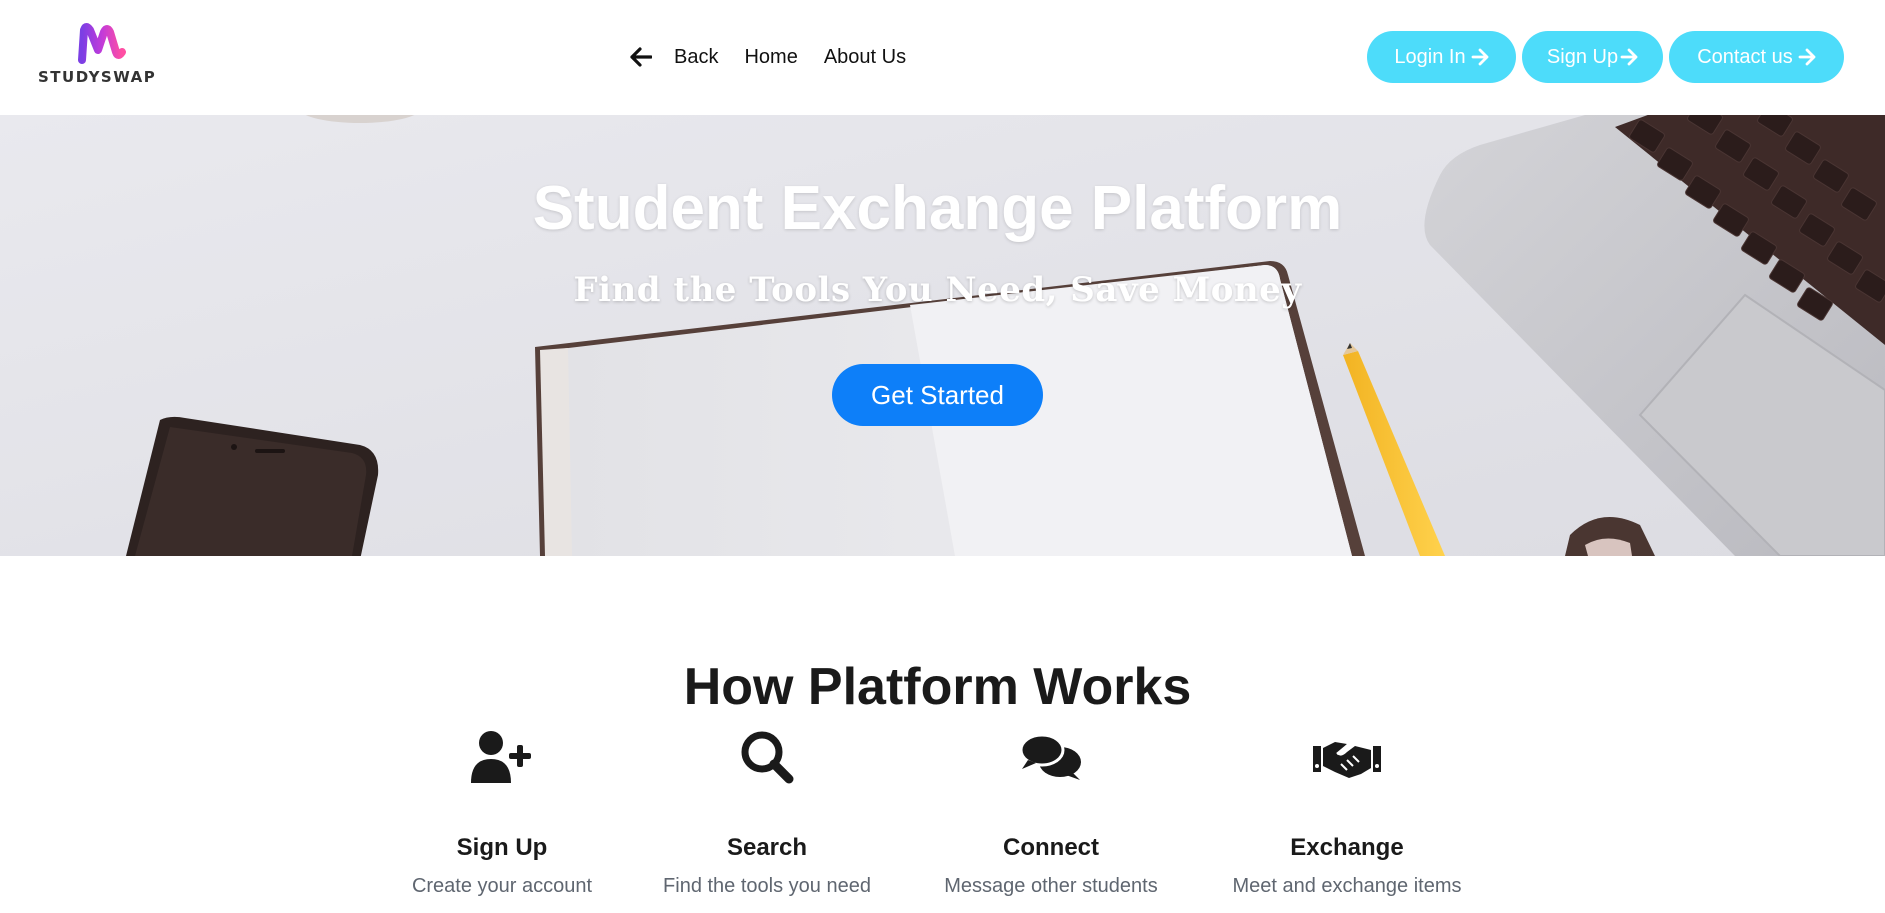 Image resolution: width=1885 pixels, height=913 pixels. I want to click on get-started-button: Get Started, so click(937, 395).